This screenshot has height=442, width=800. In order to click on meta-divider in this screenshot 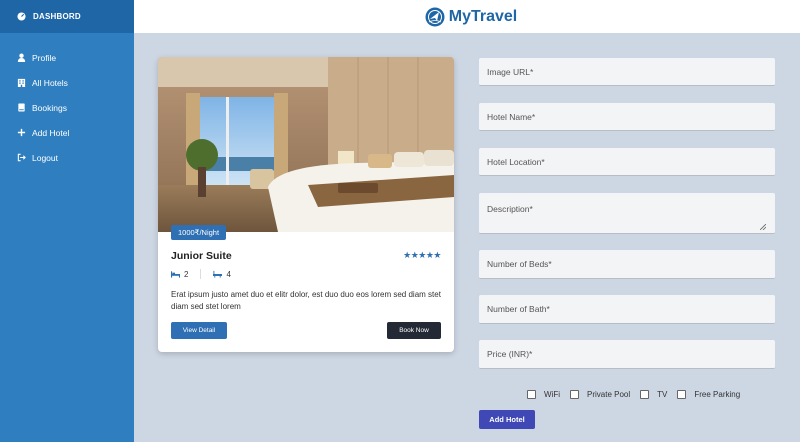, I will do `click(201, 274)`.